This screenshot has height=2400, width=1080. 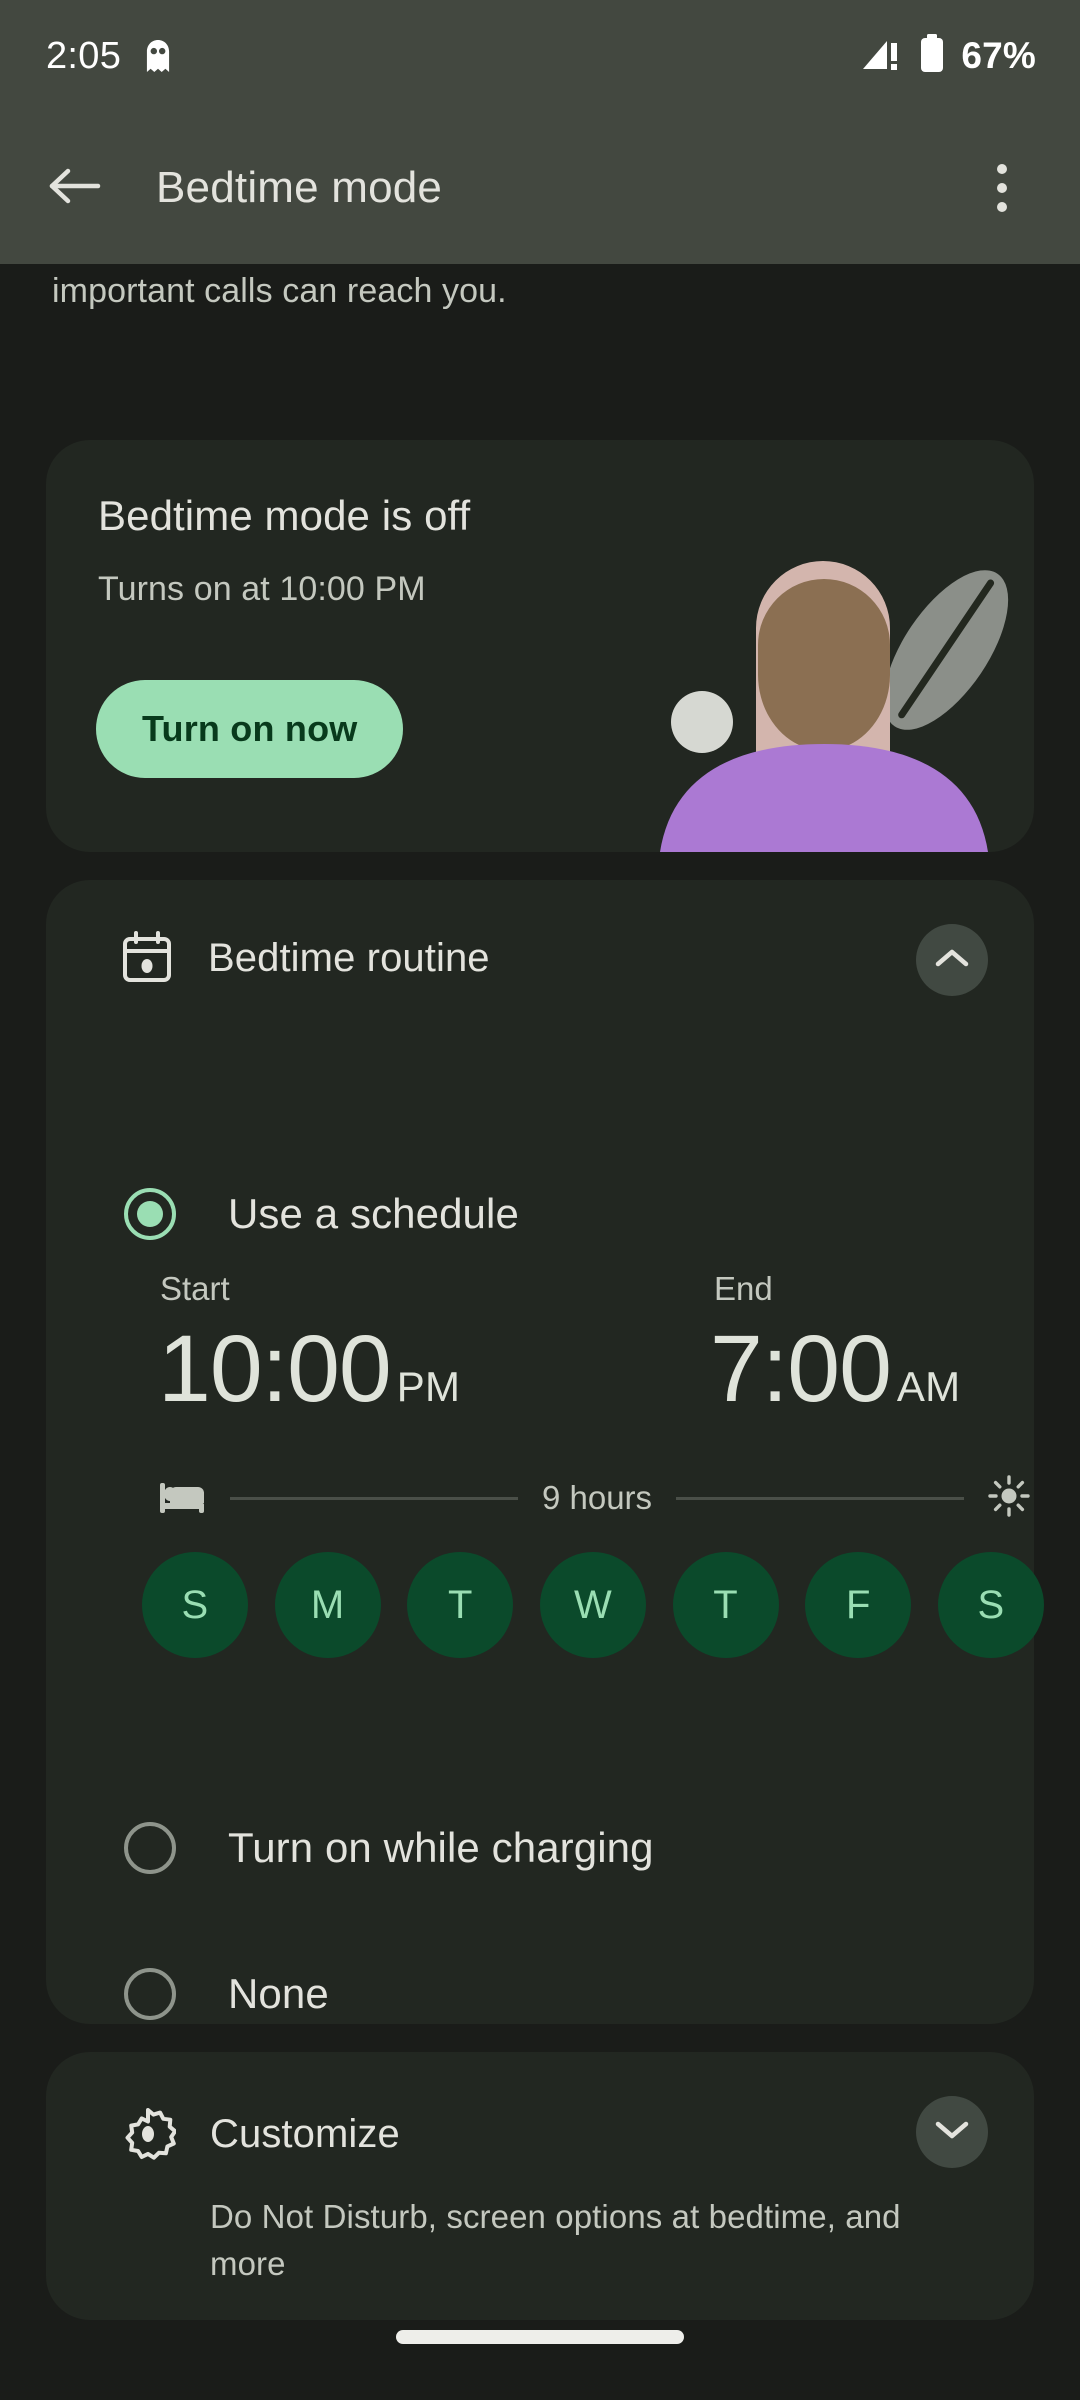 What do you see at coordinates (1009, 1498) in the screenshot?
I see `sun-icon` at bounding box center [1009, 1498].